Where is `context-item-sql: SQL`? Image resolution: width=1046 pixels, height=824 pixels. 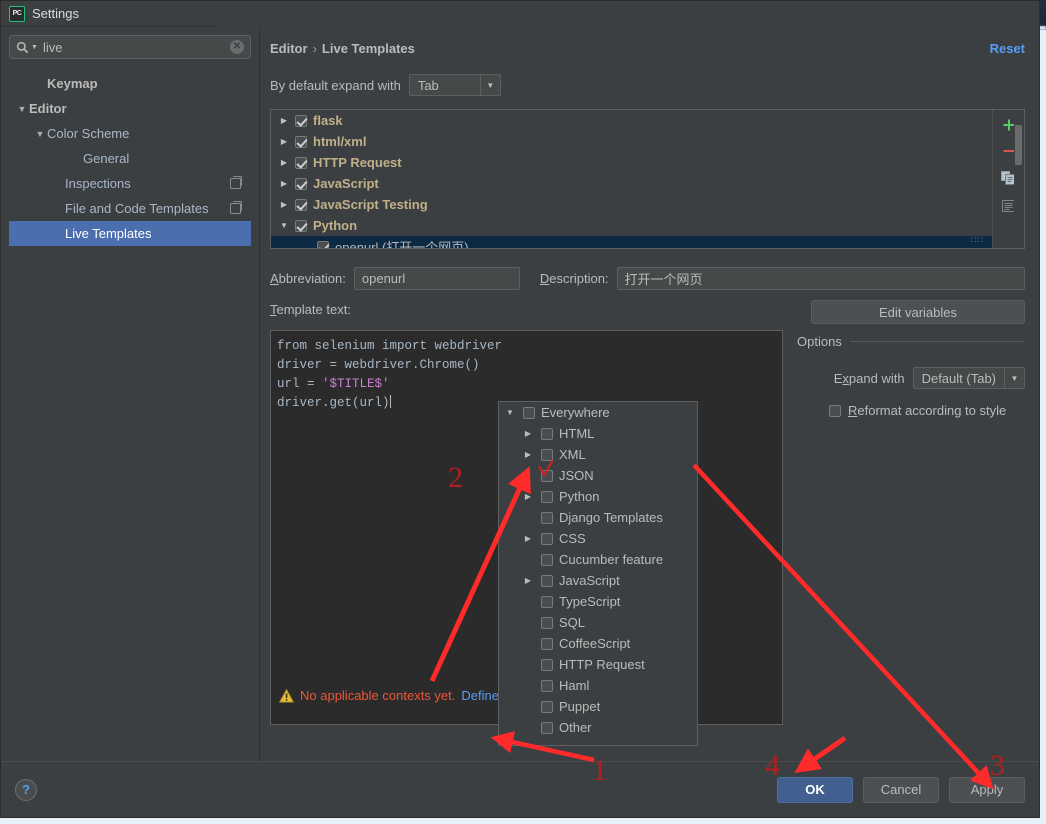 context-item-sql: SQL is located at coordinates (598, 622).